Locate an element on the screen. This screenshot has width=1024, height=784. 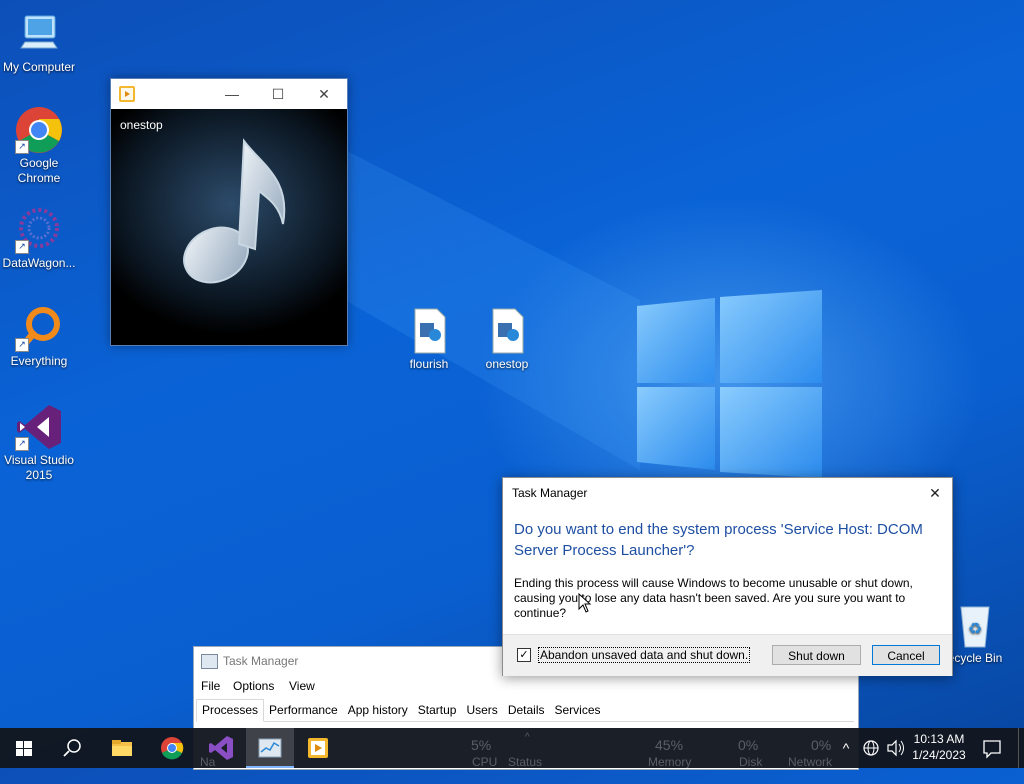
media-player-display: onestop is located at coordinates (229, 227).